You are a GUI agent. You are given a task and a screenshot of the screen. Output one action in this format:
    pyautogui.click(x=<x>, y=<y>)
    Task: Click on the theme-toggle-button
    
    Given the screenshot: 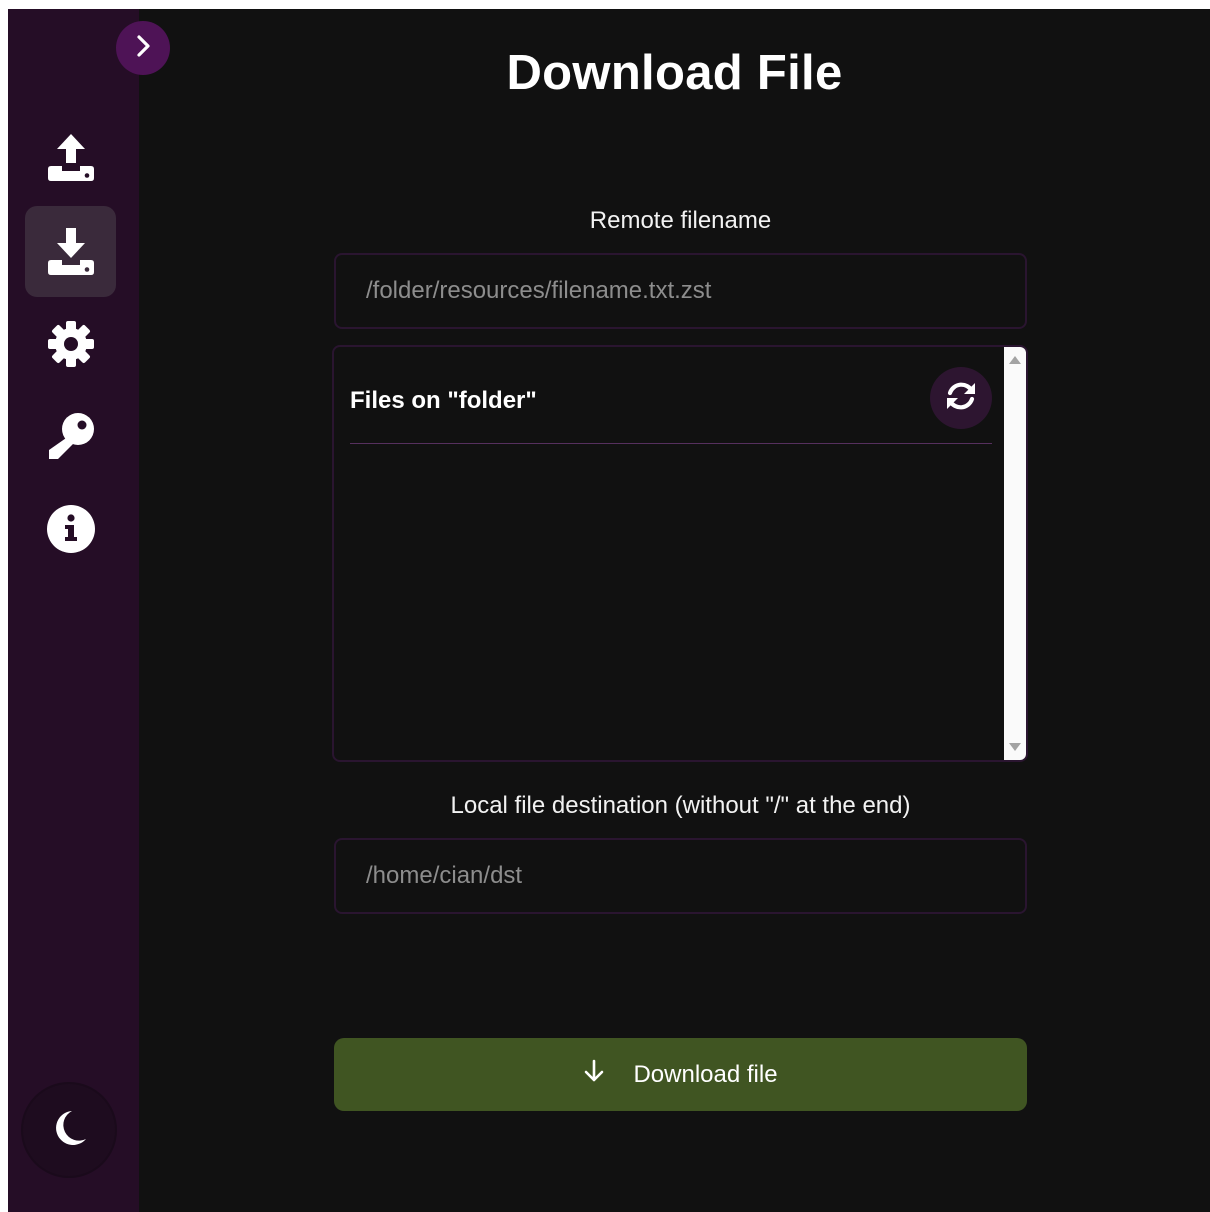 What is the action you would take?
    pyautogui.click(x=69, y=1130)
    